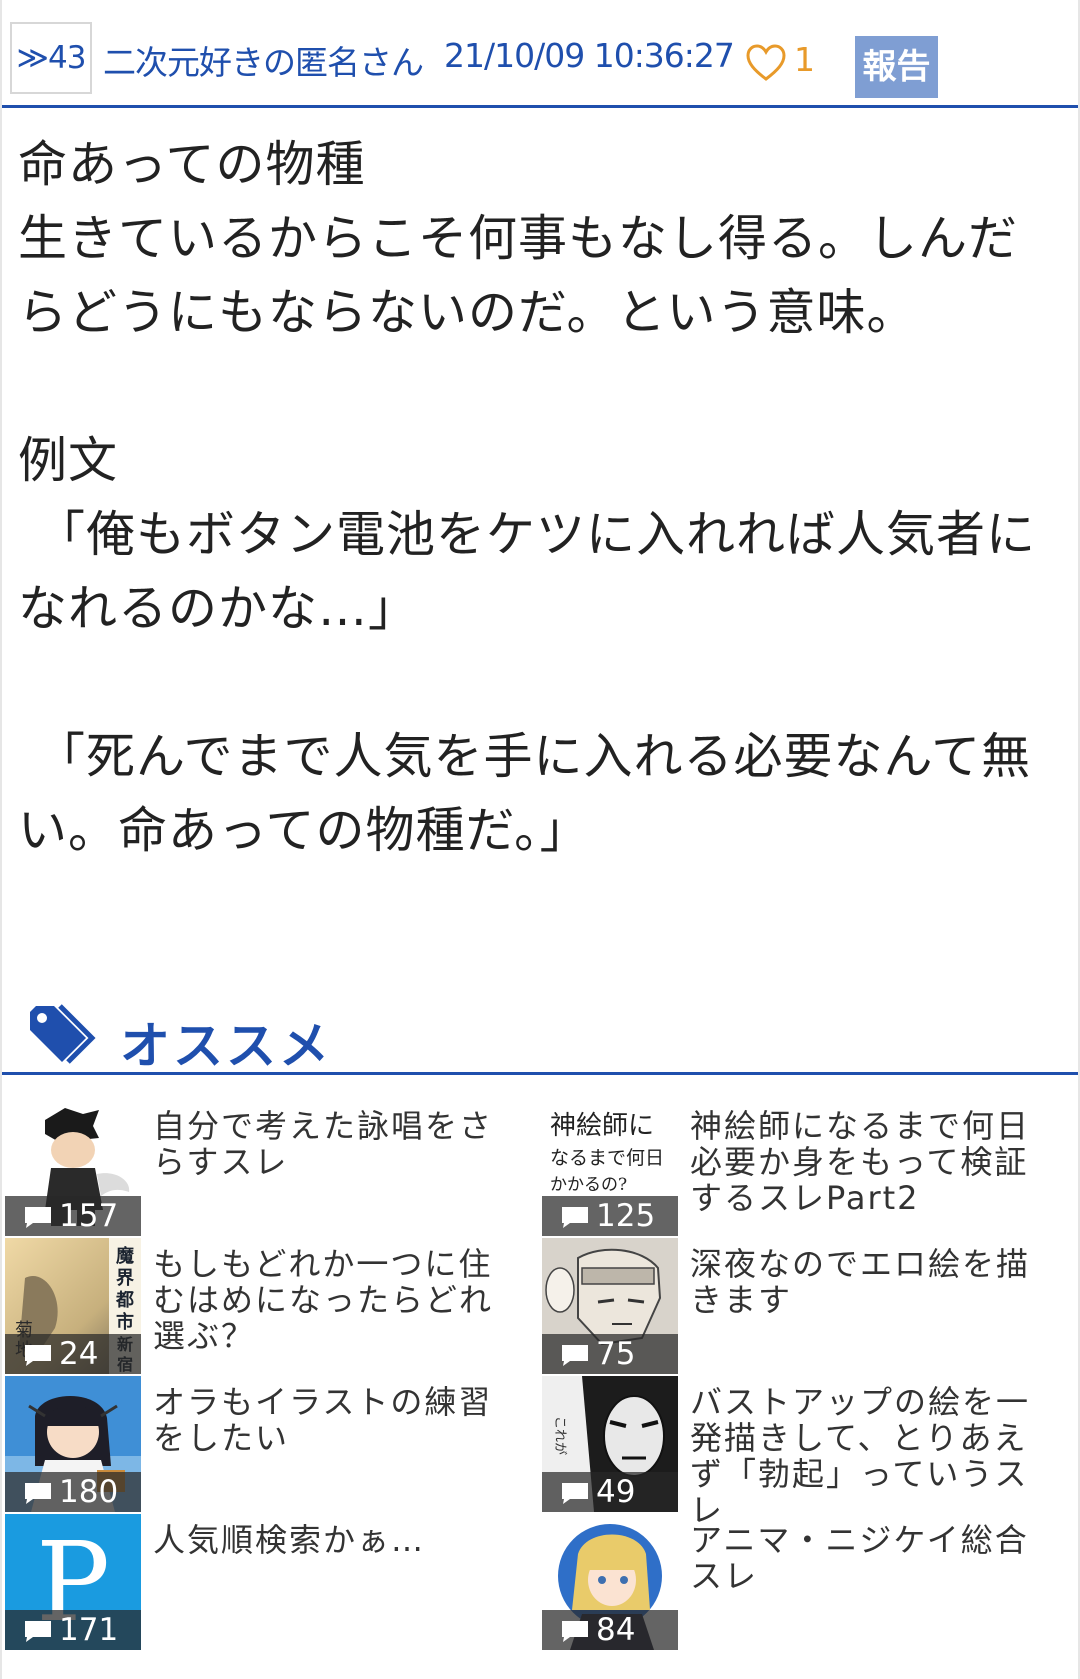  I want to click on report-button: 報告, so click(896, 67).